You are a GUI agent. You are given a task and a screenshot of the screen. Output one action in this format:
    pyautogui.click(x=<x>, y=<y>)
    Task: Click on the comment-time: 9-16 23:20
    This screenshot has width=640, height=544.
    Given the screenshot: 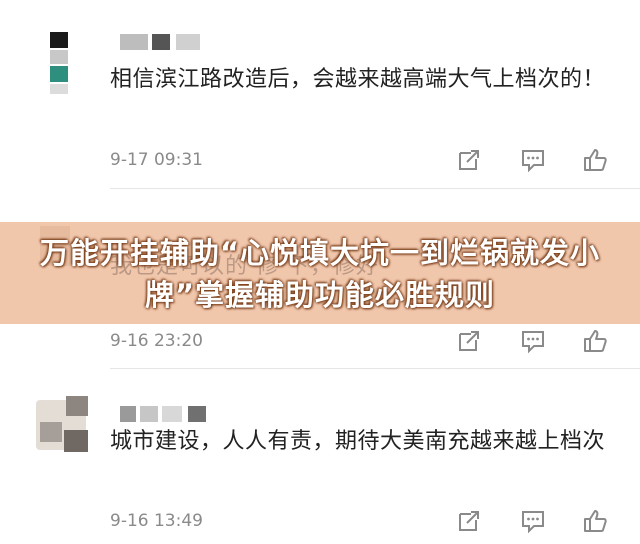 What is the action you would take?
    pyautogui.click(x=156, y=341)
    